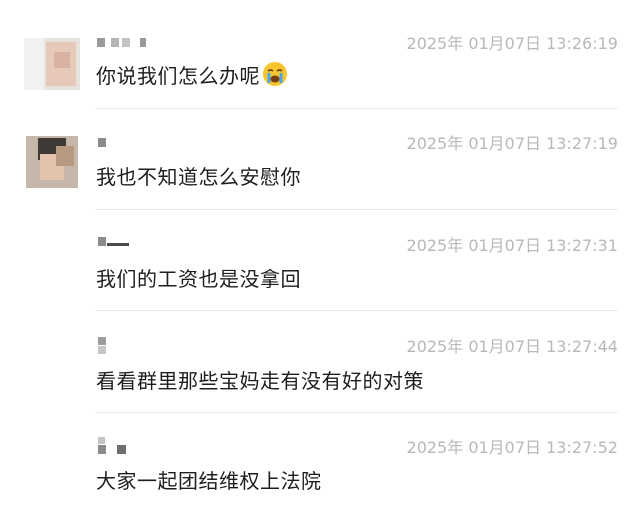  Describe the element at coordinates (198, 279) in the screenshot. I see `message-text: 我们的工资也是没拿回` at that location.